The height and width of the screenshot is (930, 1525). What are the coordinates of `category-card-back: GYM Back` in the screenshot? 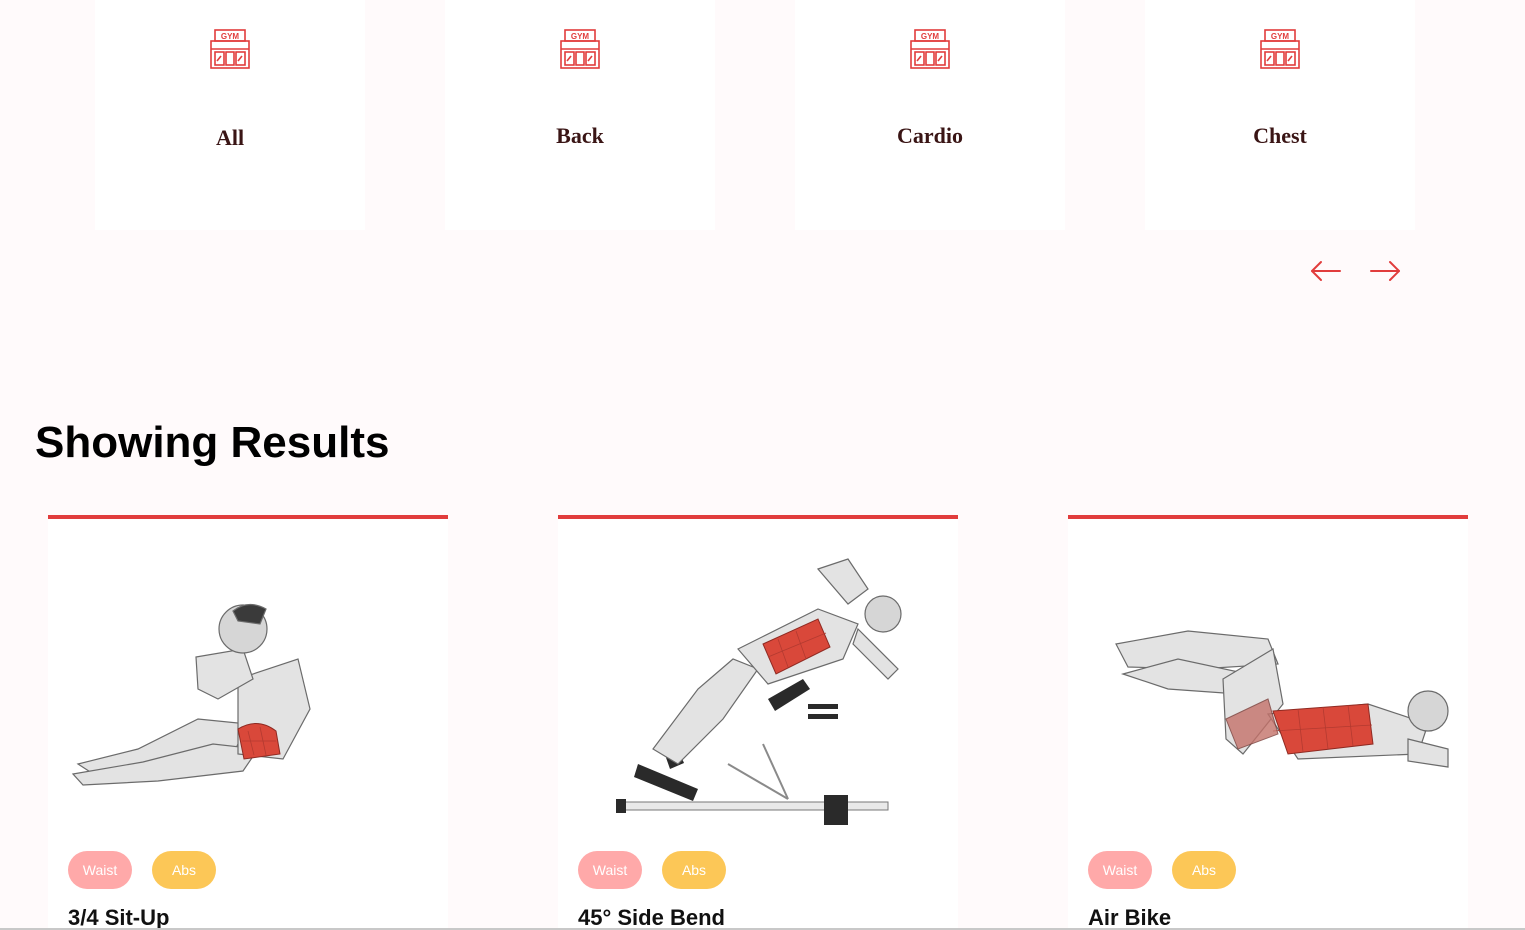 It's located at (580, 115).